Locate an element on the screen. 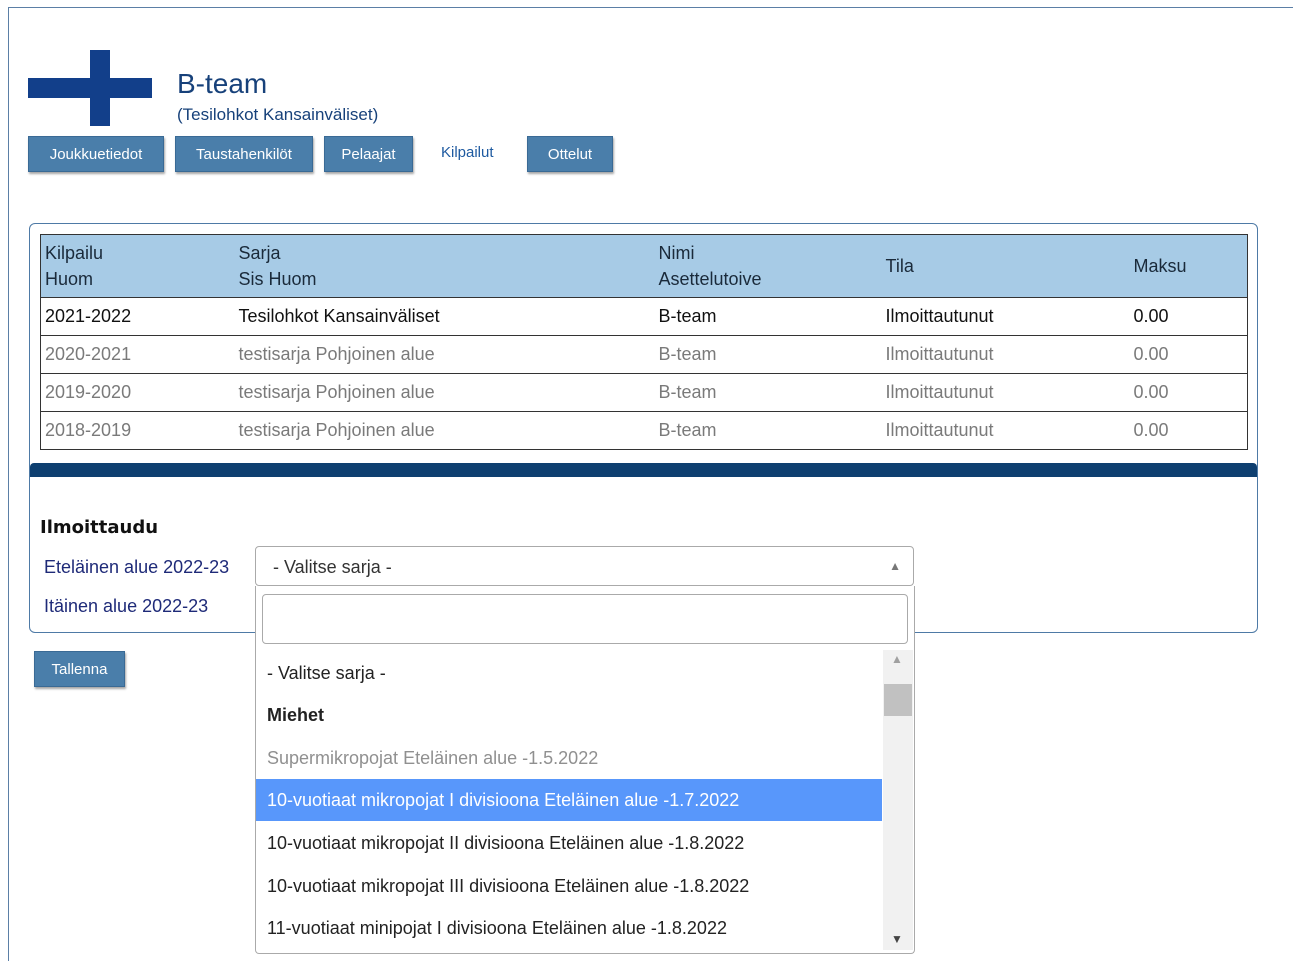  header-competition: Kilpailu Huom is located at coordinates (137, 266).